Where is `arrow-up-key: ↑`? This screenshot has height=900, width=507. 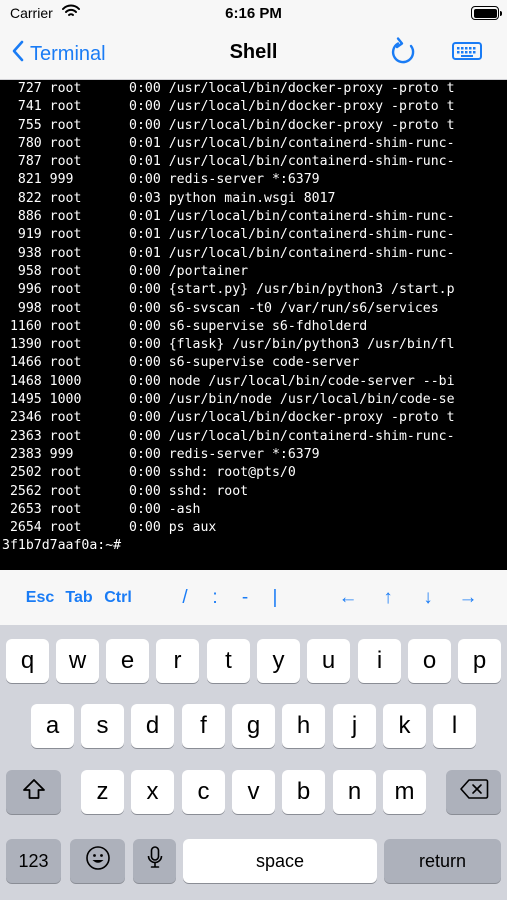 arrow-up-key: ↑ is located at coordinates (388, 598).